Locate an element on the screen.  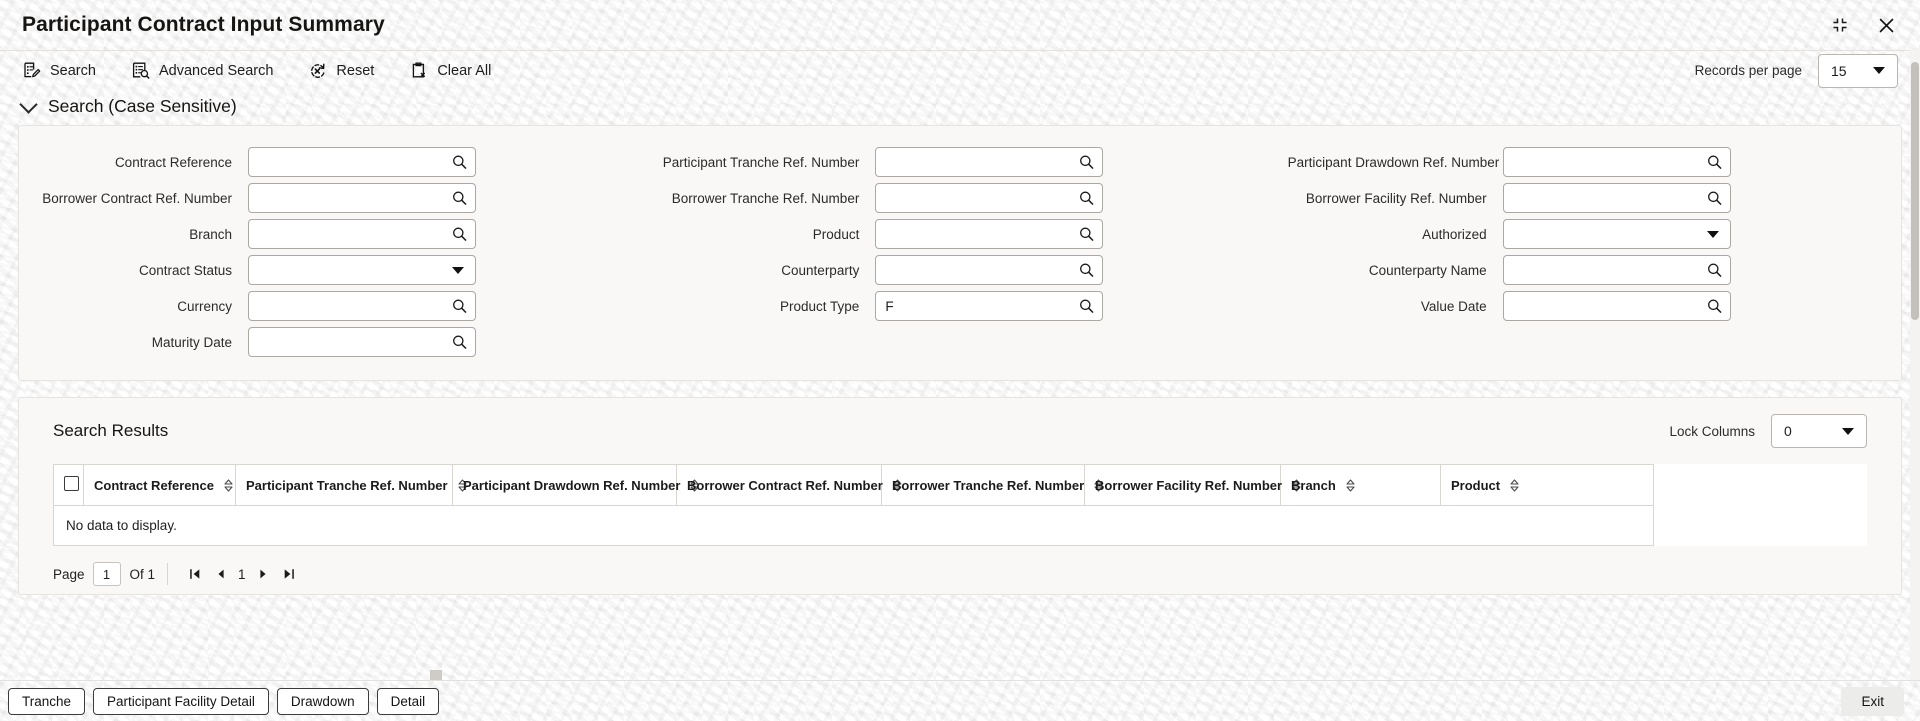
select-all-checkbox is located at coordinates (71, 483).